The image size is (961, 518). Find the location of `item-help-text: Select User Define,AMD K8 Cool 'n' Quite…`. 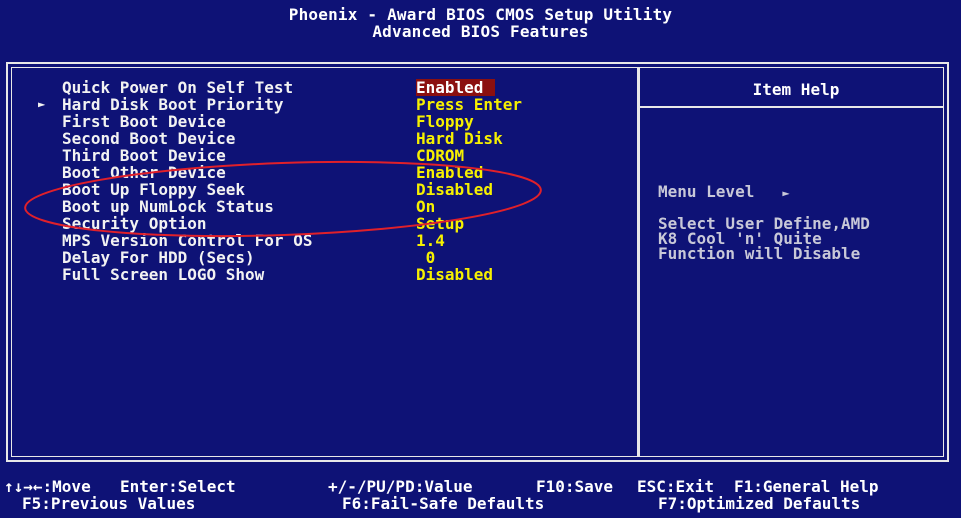

item-help-text: Select User Define,AMD K8 Cool 'n' Quite… is located at coordinates (764, 238).